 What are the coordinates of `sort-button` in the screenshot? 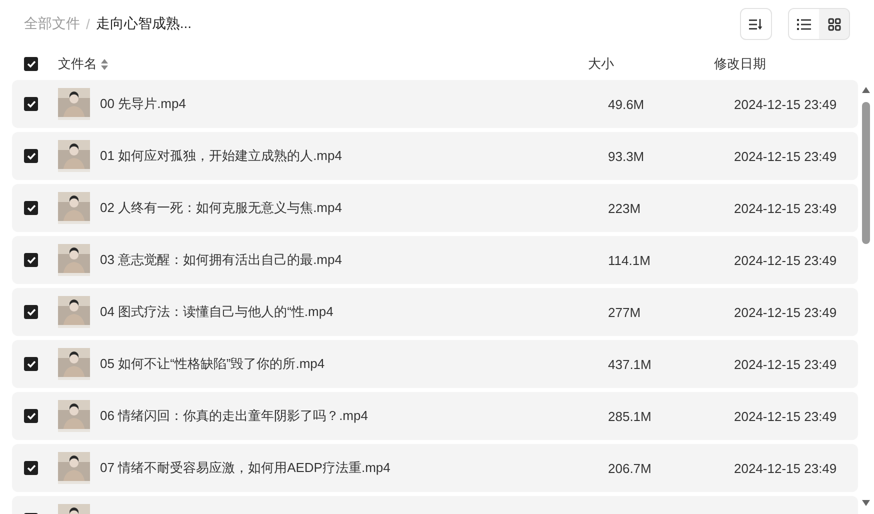 It's located at (756, 24).